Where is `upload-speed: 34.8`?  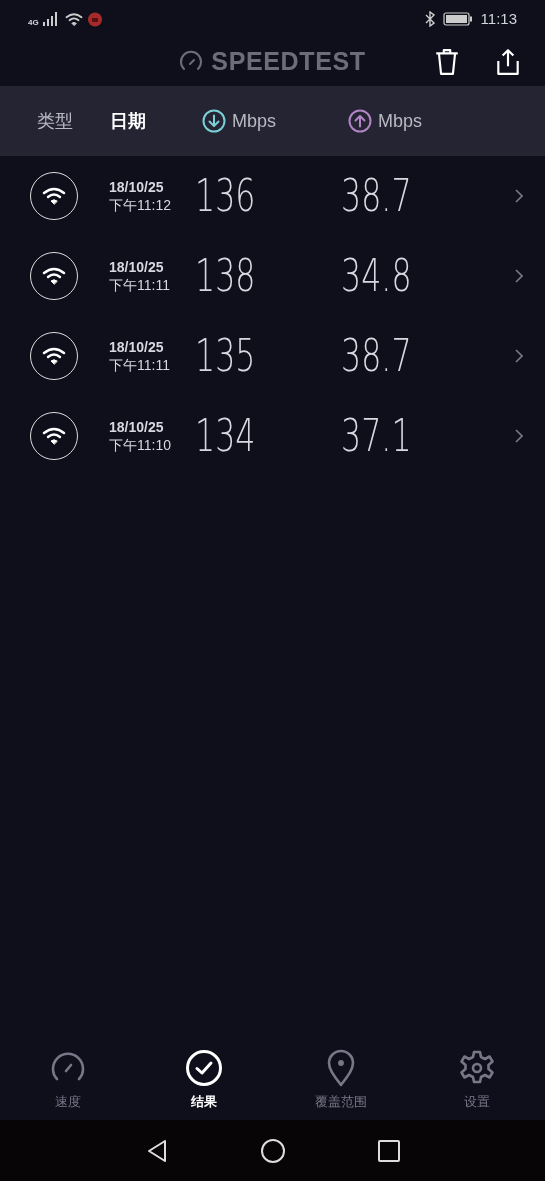 upload-speed: 34.8 is located at coordinates (376, 276).